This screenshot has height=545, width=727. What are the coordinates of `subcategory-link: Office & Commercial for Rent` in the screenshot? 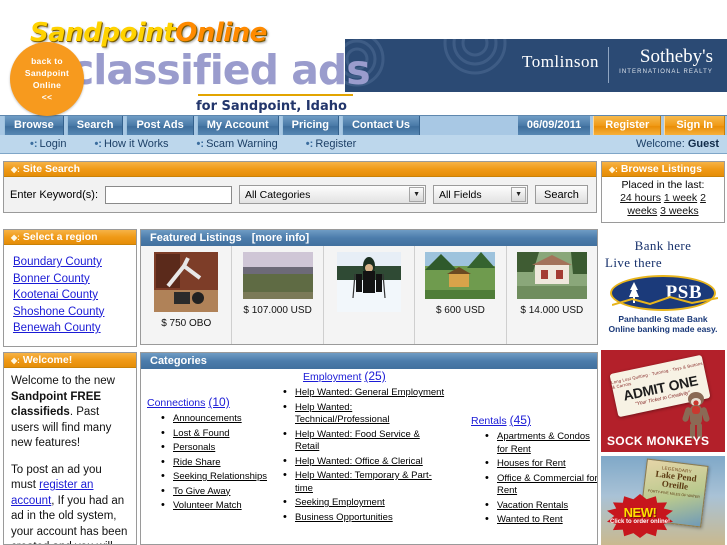 It's located at (547, 485).